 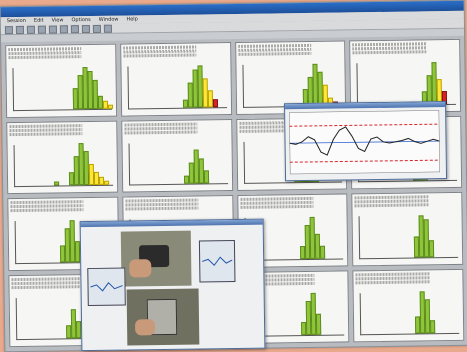 I want to click on copy-icon, so click(x=63, y=28).